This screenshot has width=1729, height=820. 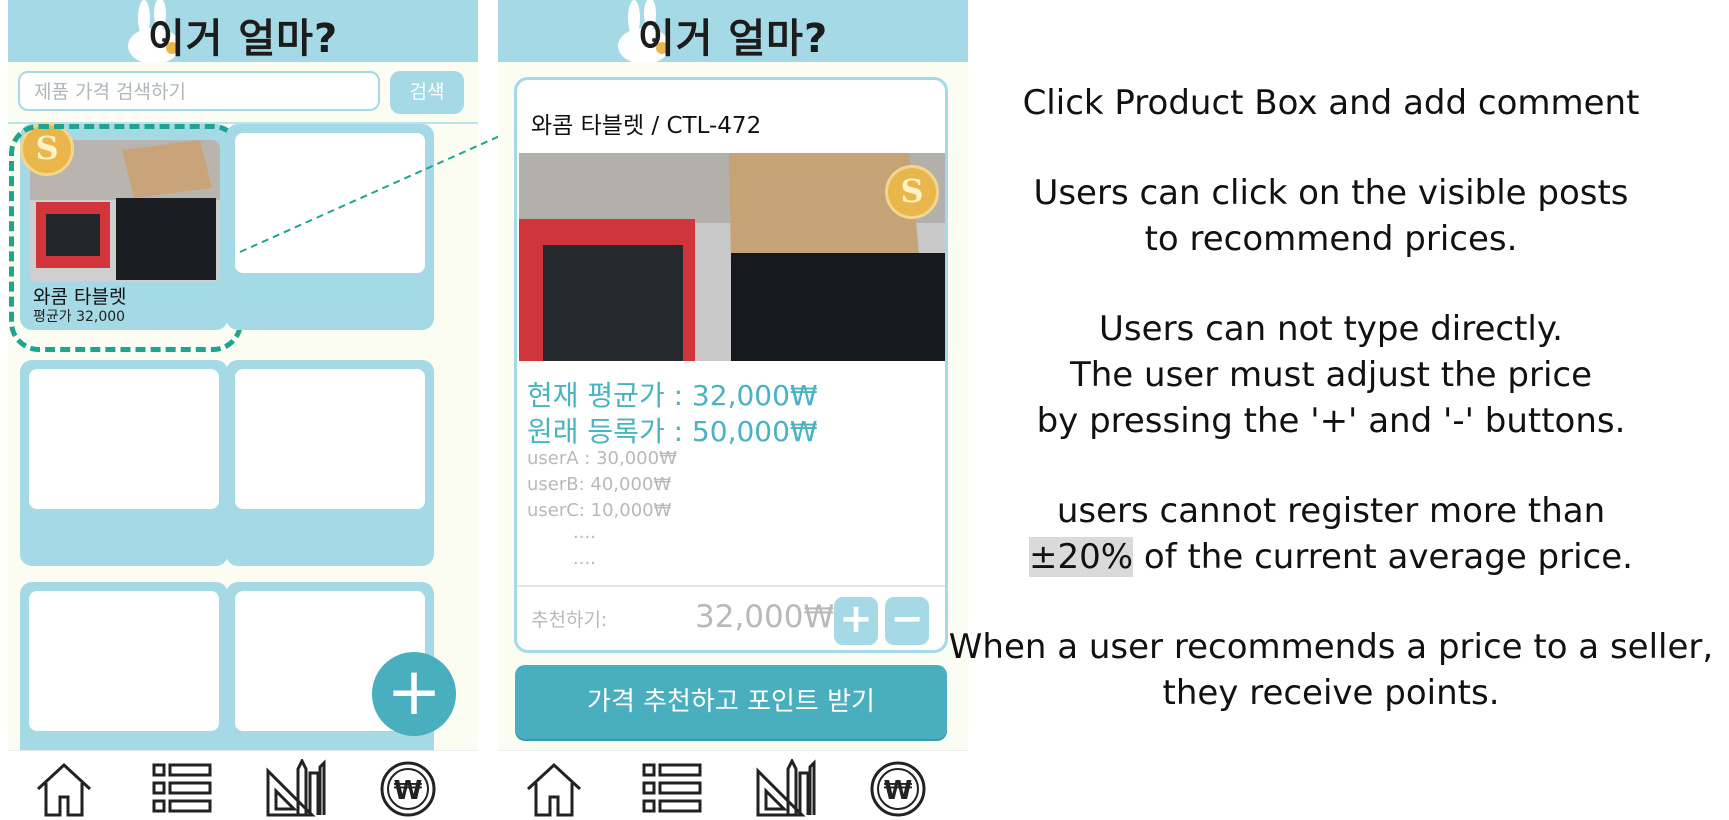 What do you see at coordinates (1331, 693) in the screenshot?
I see `annotation-line: they receive points.` at bounding box center [1331, 693].